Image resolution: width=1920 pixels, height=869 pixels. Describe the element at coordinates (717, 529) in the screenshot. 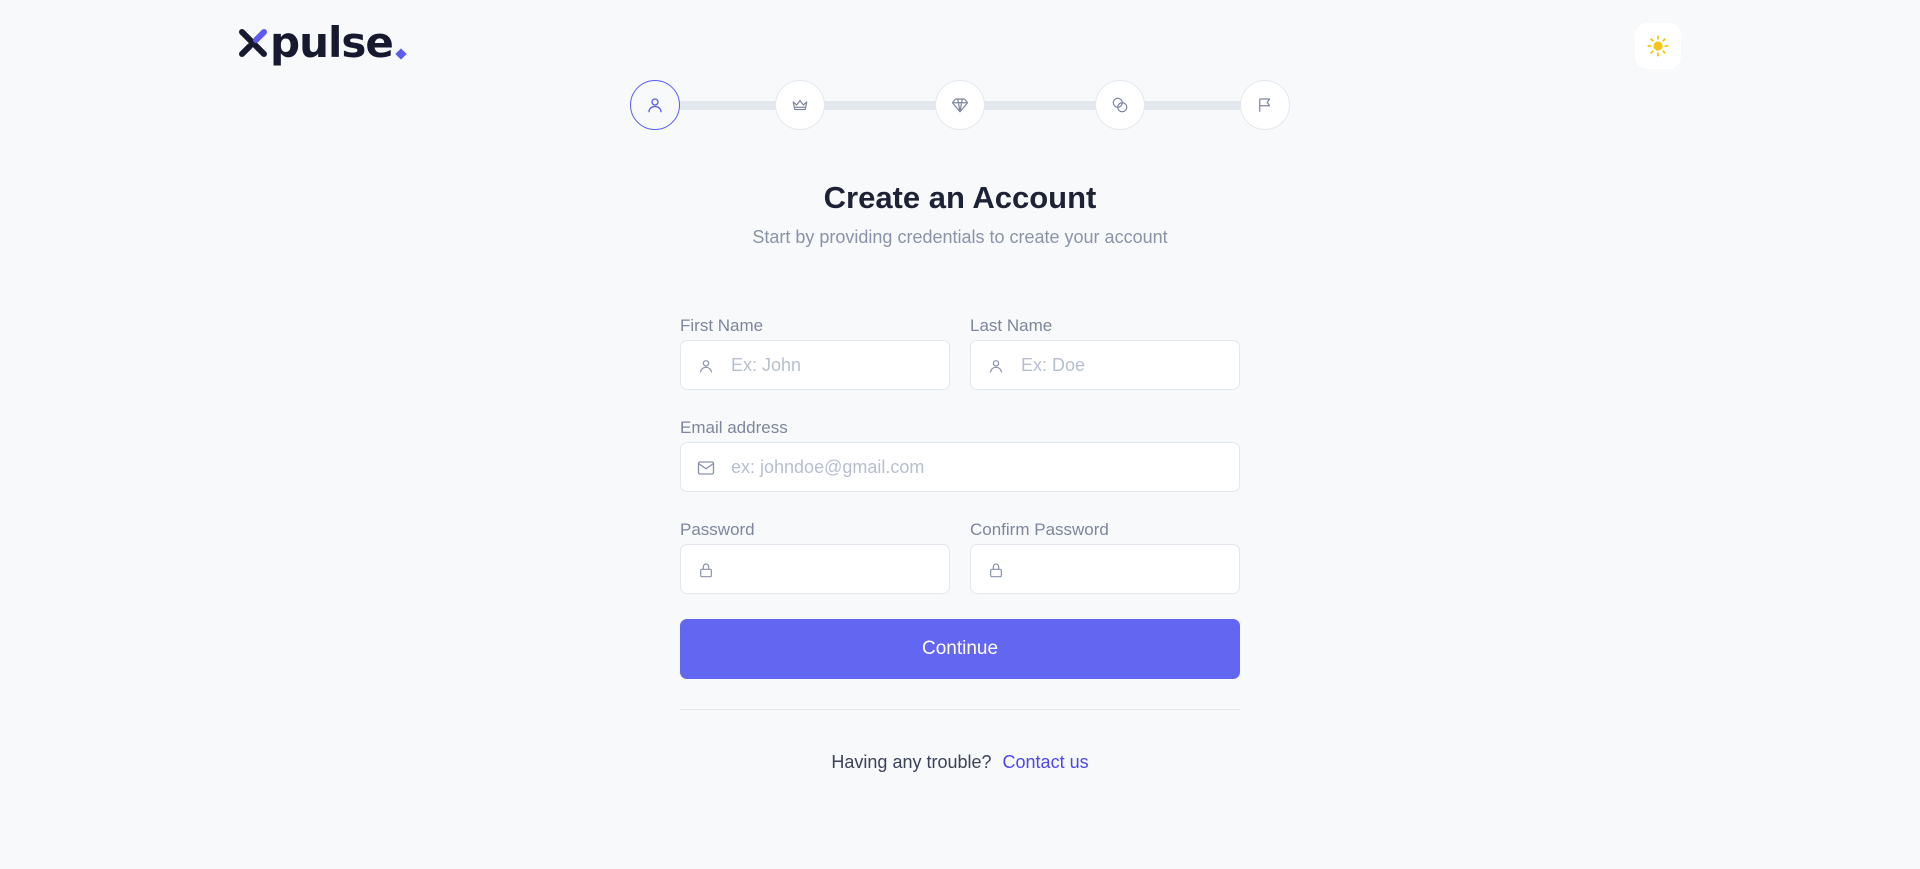

I see `password-label: Password` at that location.